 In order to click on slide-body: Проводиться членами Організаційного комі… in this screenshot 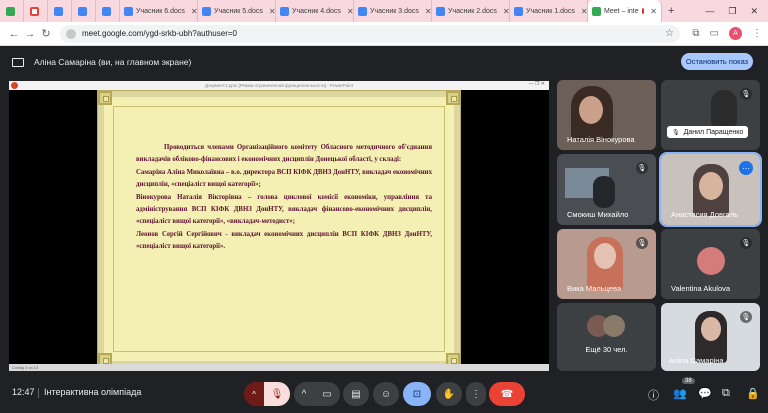, I will do `click(284, 198)`.